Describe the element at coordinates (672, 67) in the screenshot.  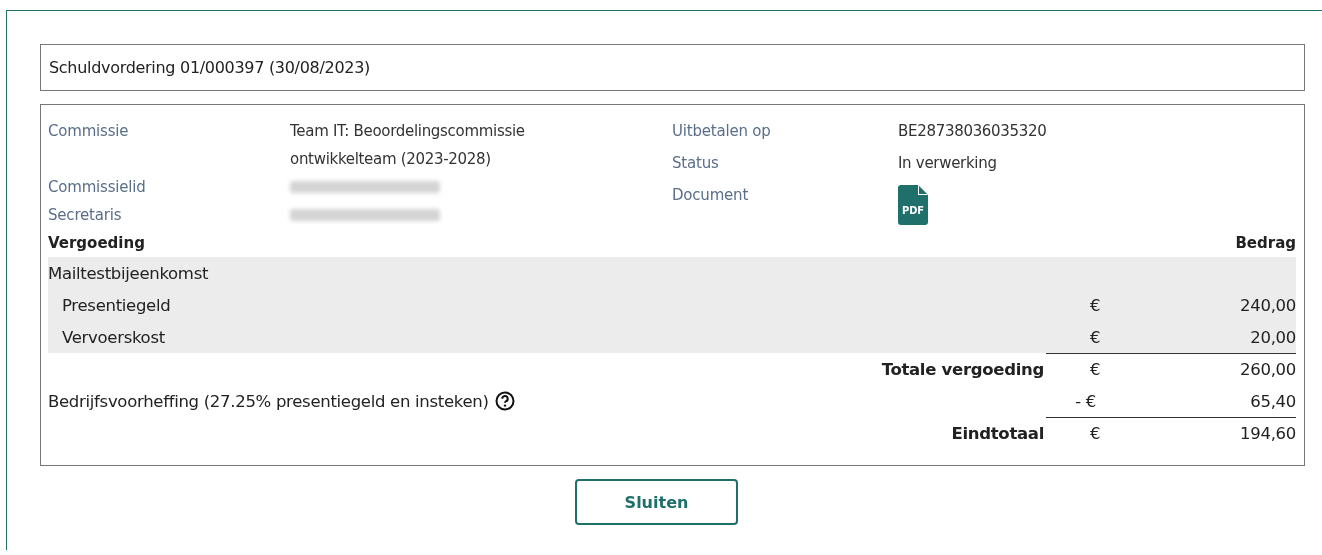
I see `dialog-title: Schuldvordering 01/000397 (30/08/2023)` at that location.